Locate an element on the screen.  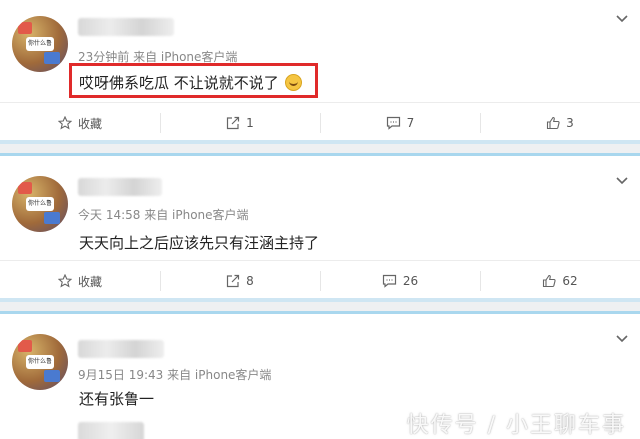
repost-count: 1 is located at coordinates (250, 123).